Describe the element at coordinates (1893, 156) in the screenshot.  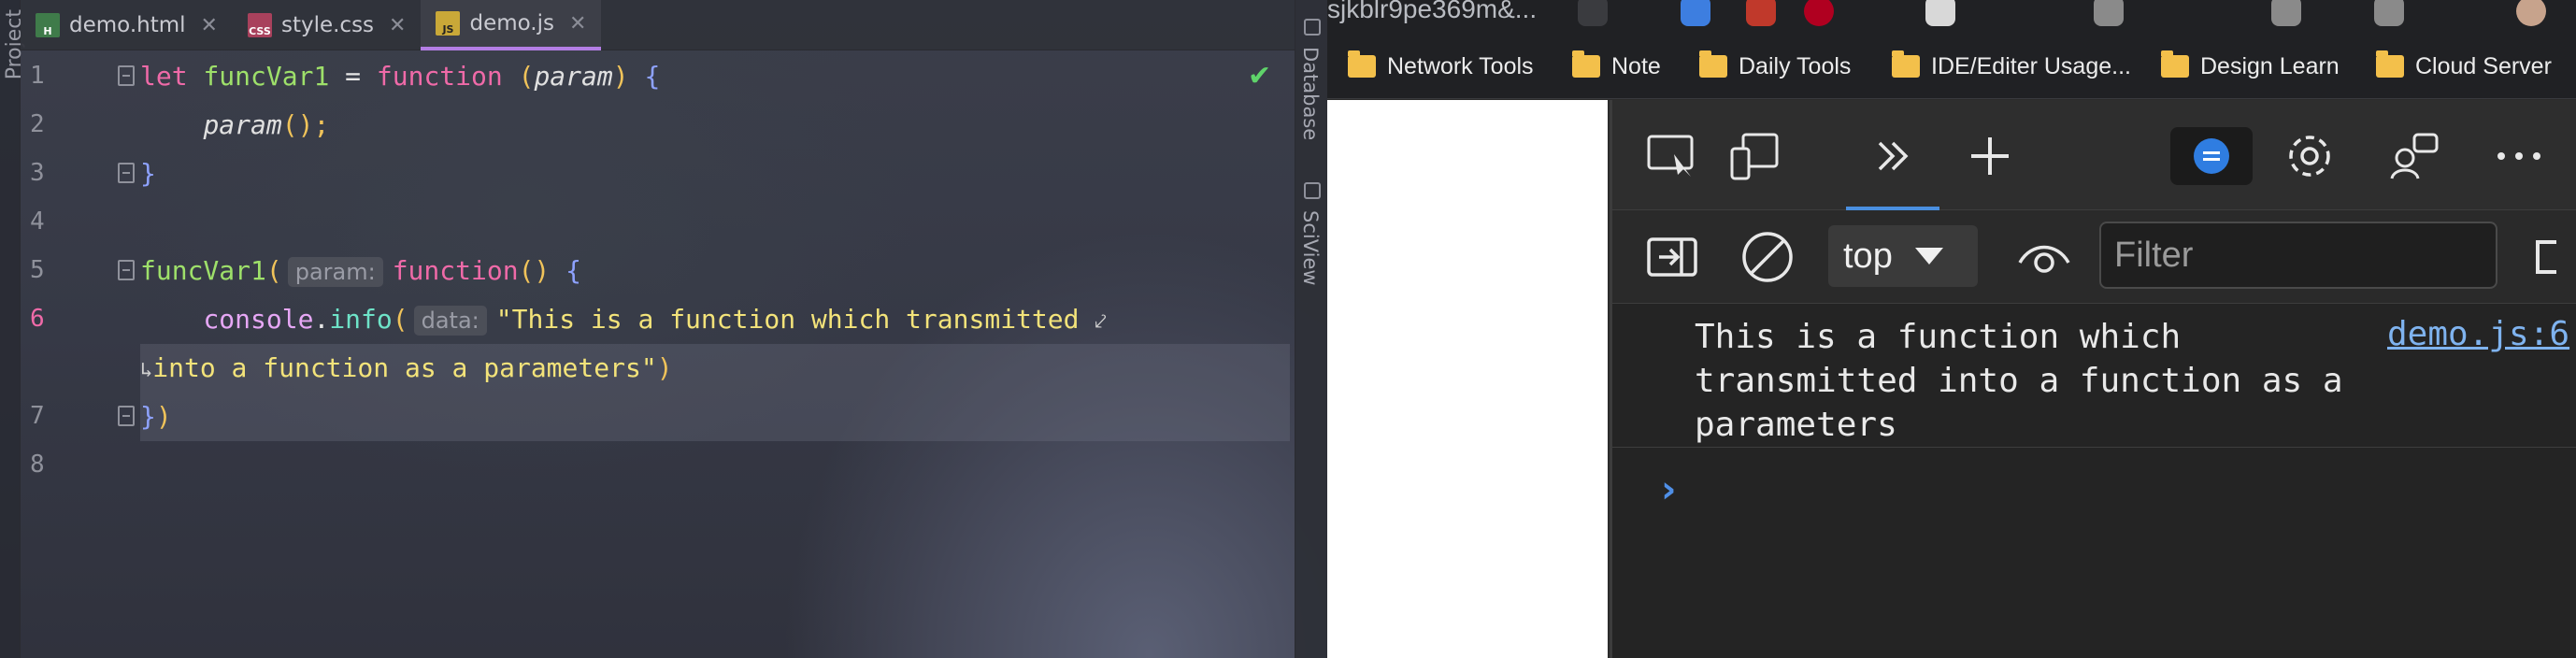
I see `chevrons-right-icon` at that location.